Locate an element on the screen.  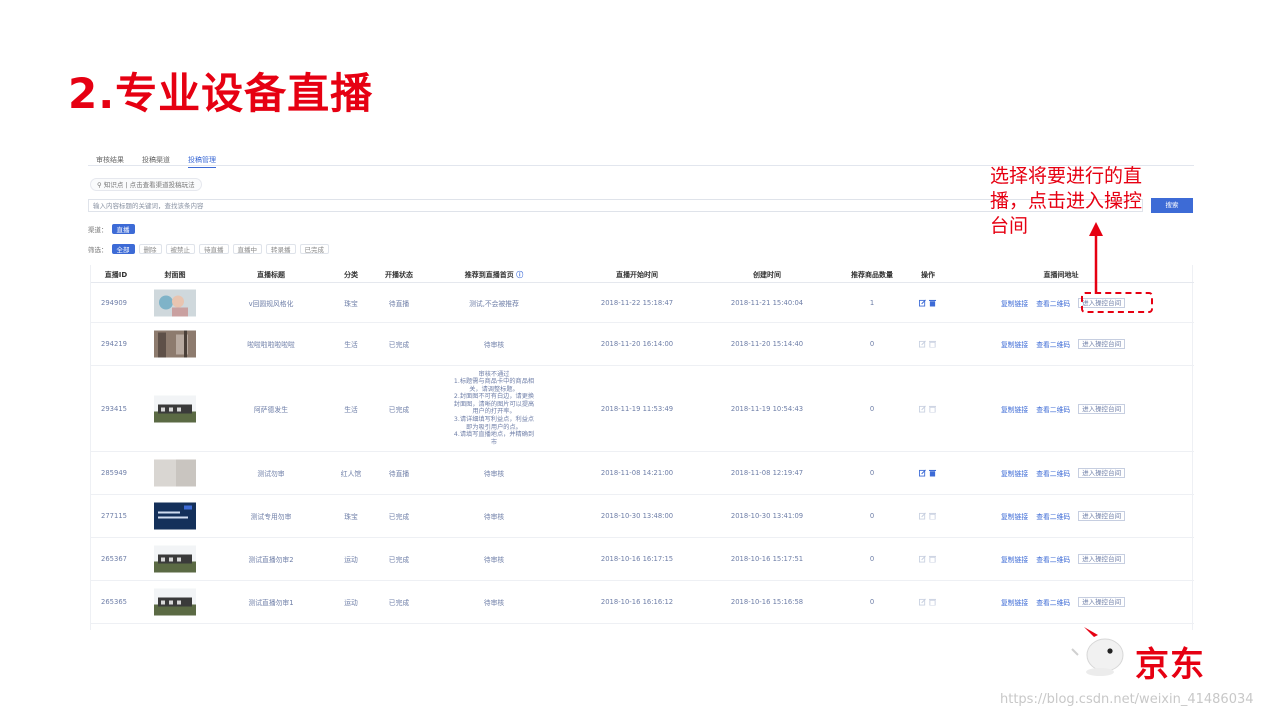
filter-done: 已完成 is located at coordinates (314, 249).